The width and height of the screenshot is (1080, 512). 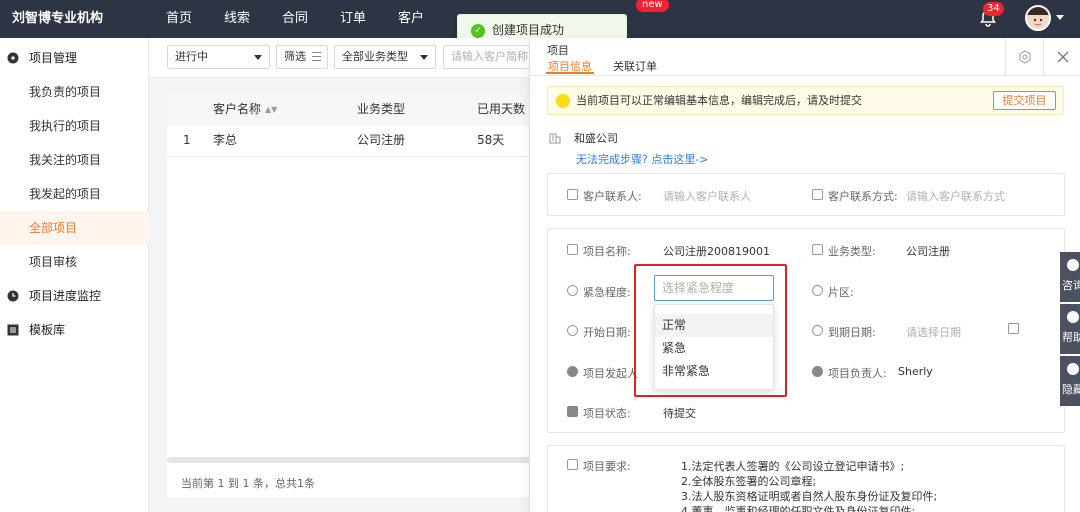 I want to click on project-name-label: 项目名称:, so click(x=607, y=251).